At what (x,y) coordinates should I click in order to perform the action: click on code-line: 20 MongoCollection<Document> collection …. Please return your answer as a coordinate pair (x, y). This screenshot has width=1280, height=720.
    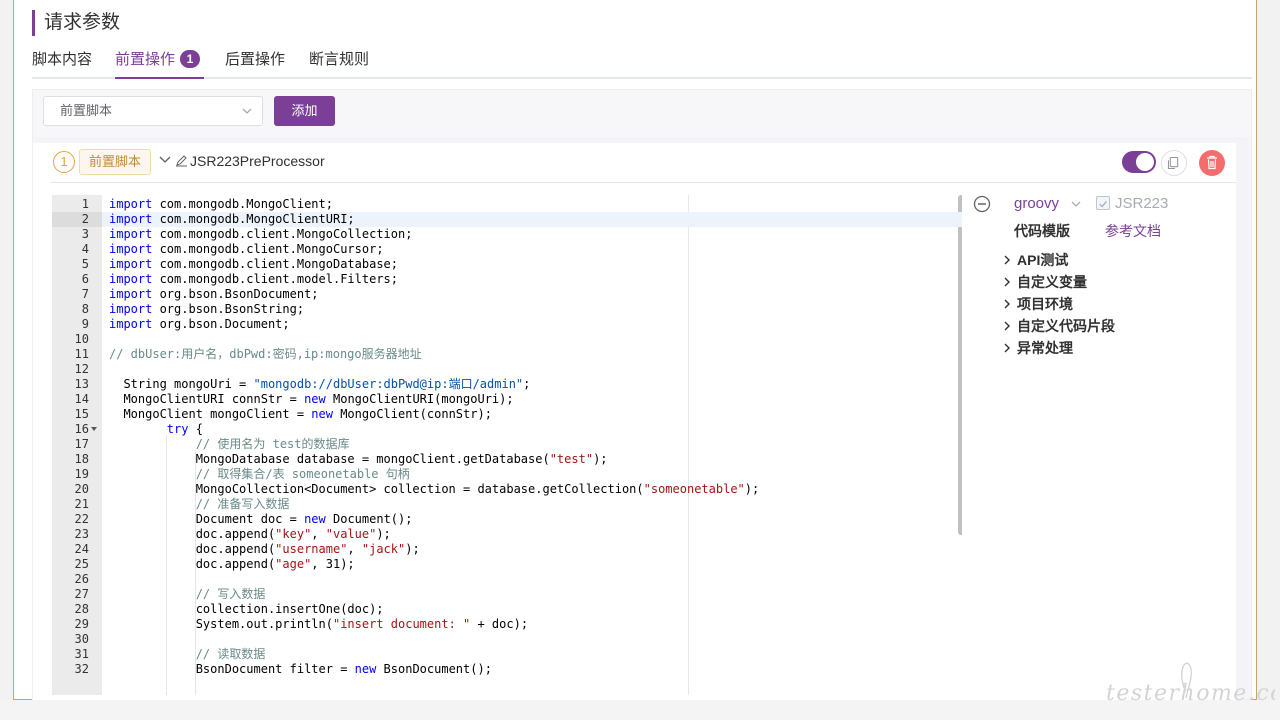
    Looking at the image, I should click on (507, 489).